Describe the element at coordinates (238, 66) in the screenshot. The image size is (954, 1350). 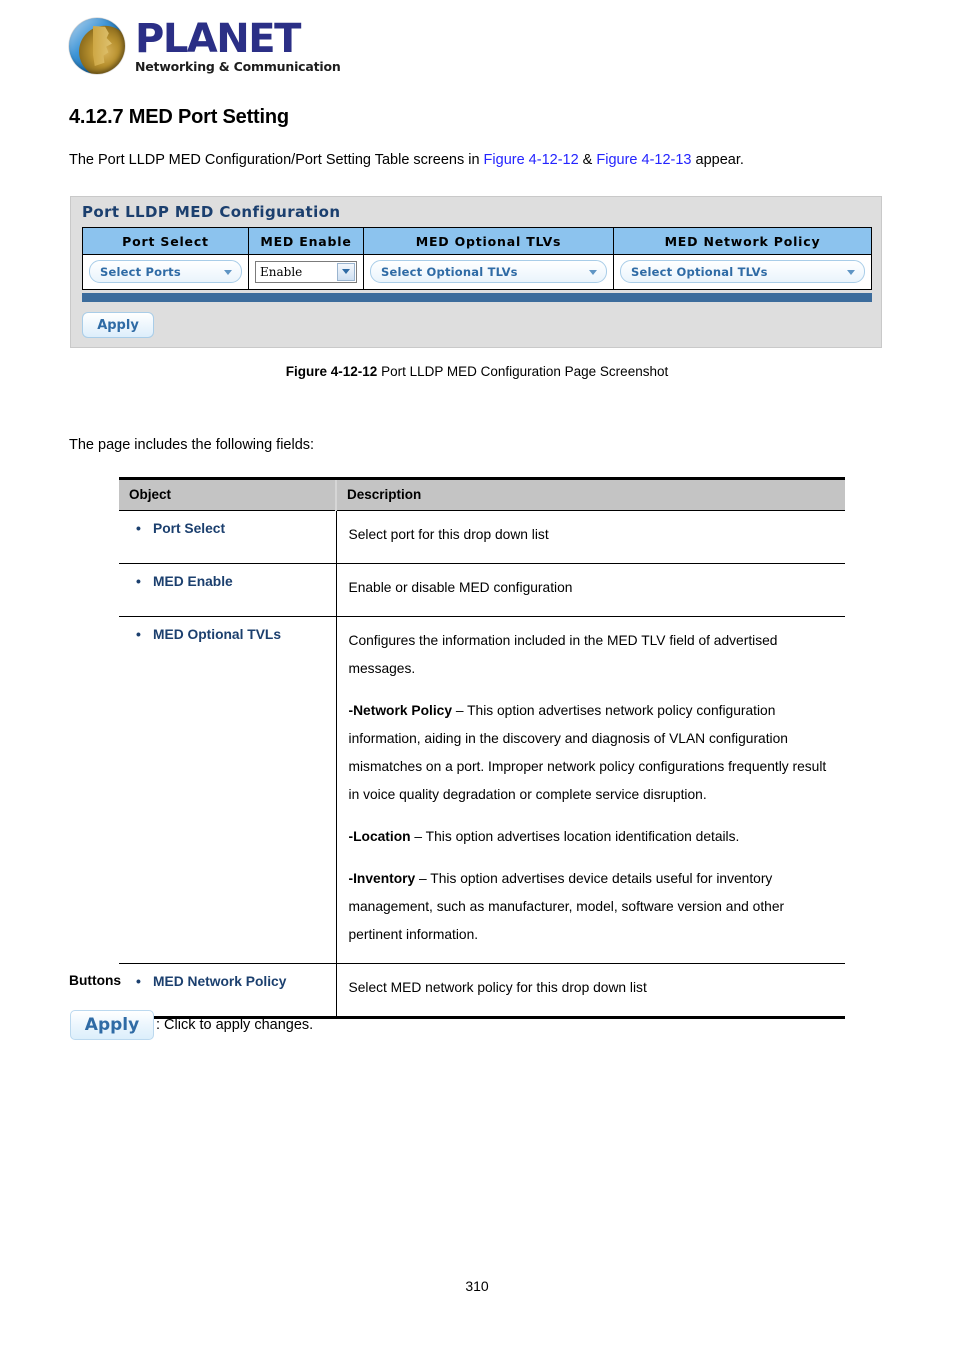
I see `brand-tagline: Networking & Communication` at that location.